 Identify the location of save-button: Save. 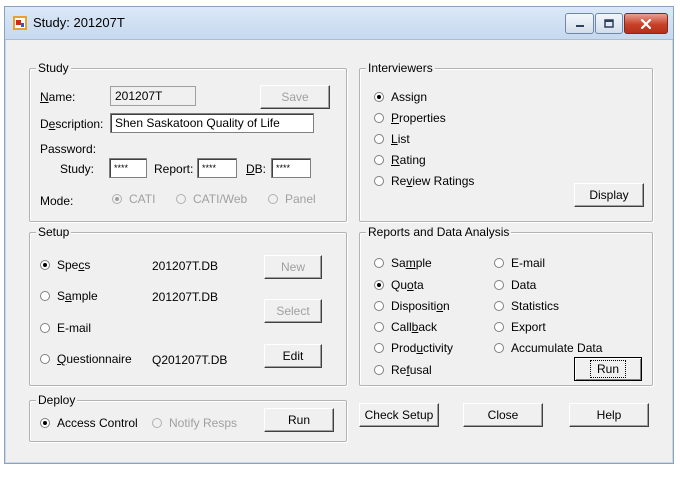
(295, 97).